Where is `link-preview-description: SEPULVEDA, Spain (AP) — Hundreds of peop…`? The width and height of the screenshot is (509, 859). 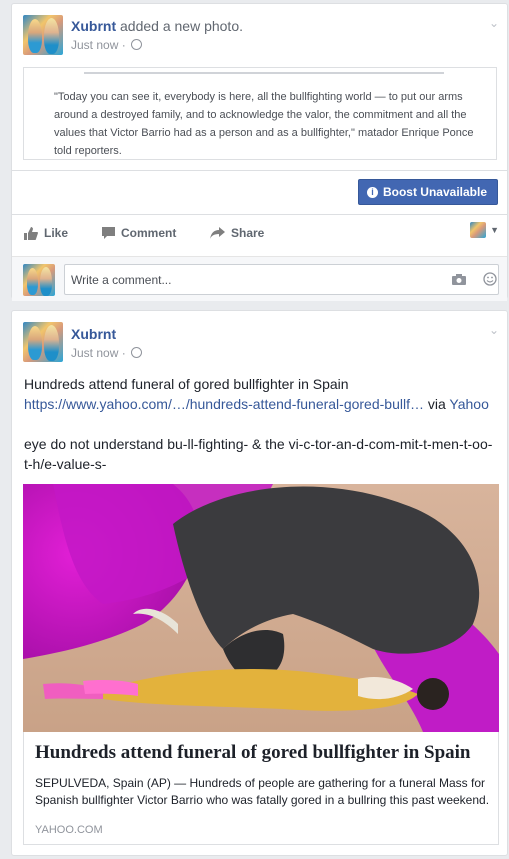
link-preview-description: SEPULVEDA, Spain (AP) — Hundreds of peop… is located at coordinates (262, 791).